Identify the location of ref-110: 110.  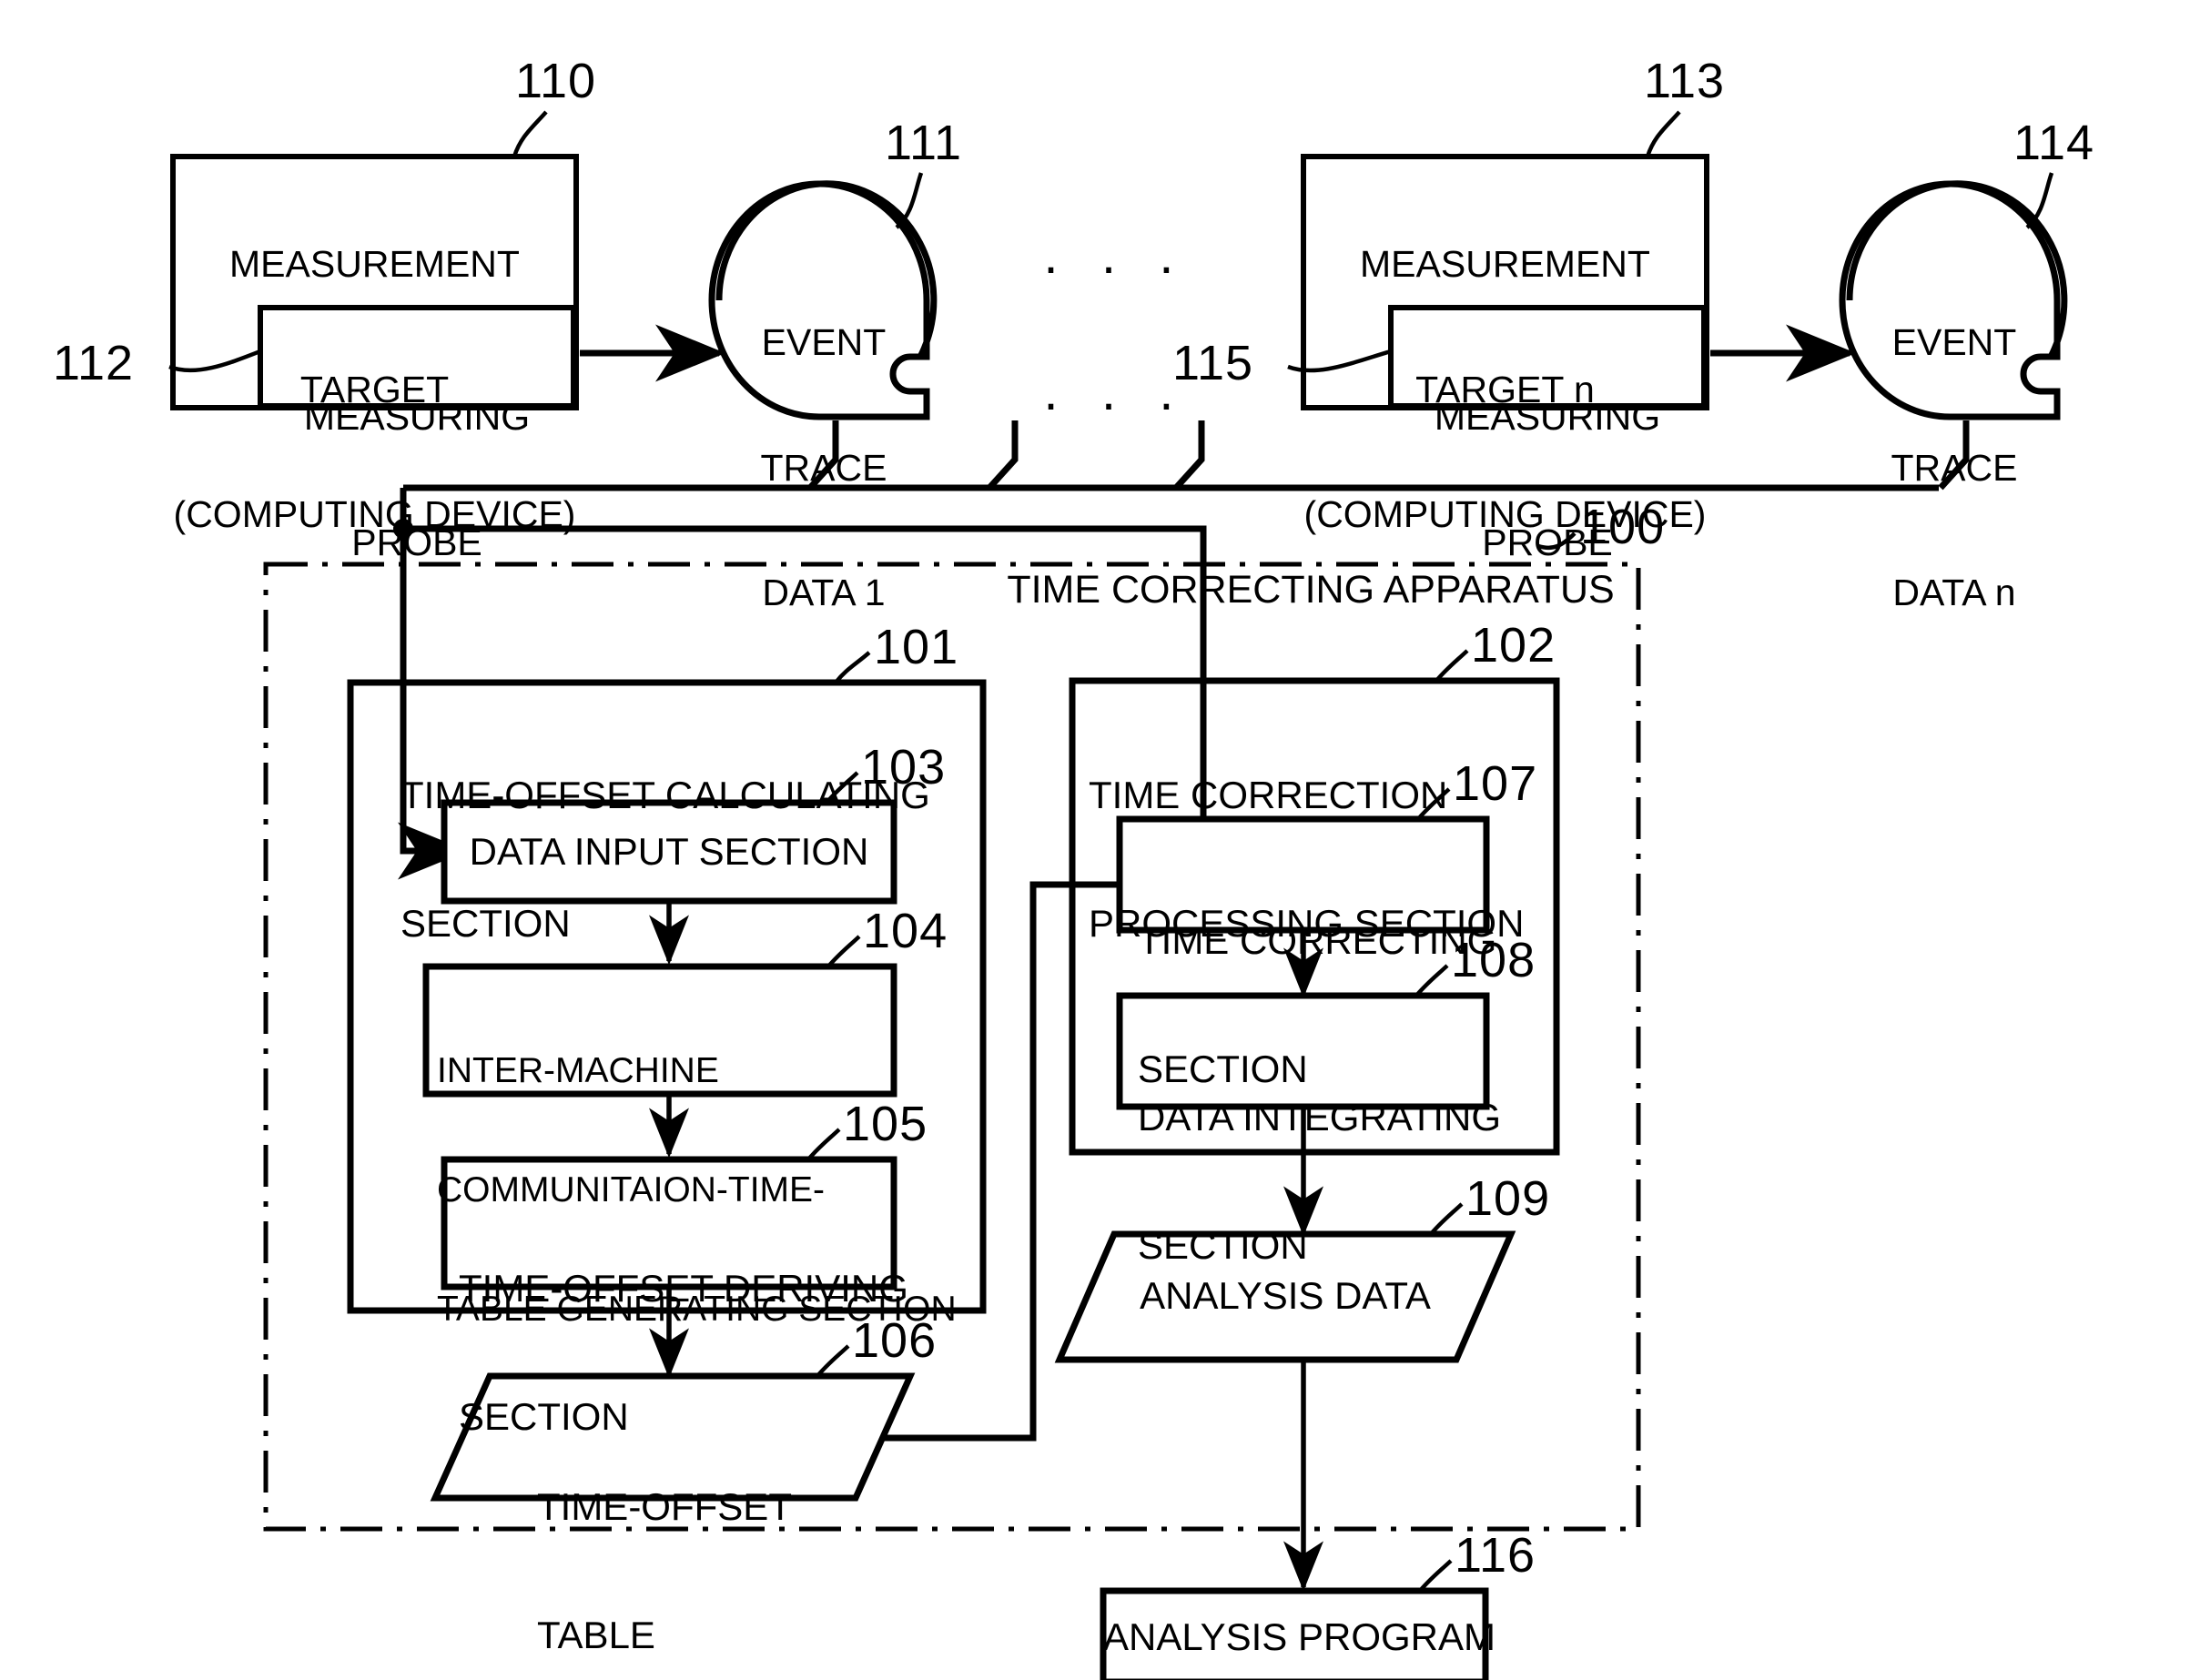
(556, 81).